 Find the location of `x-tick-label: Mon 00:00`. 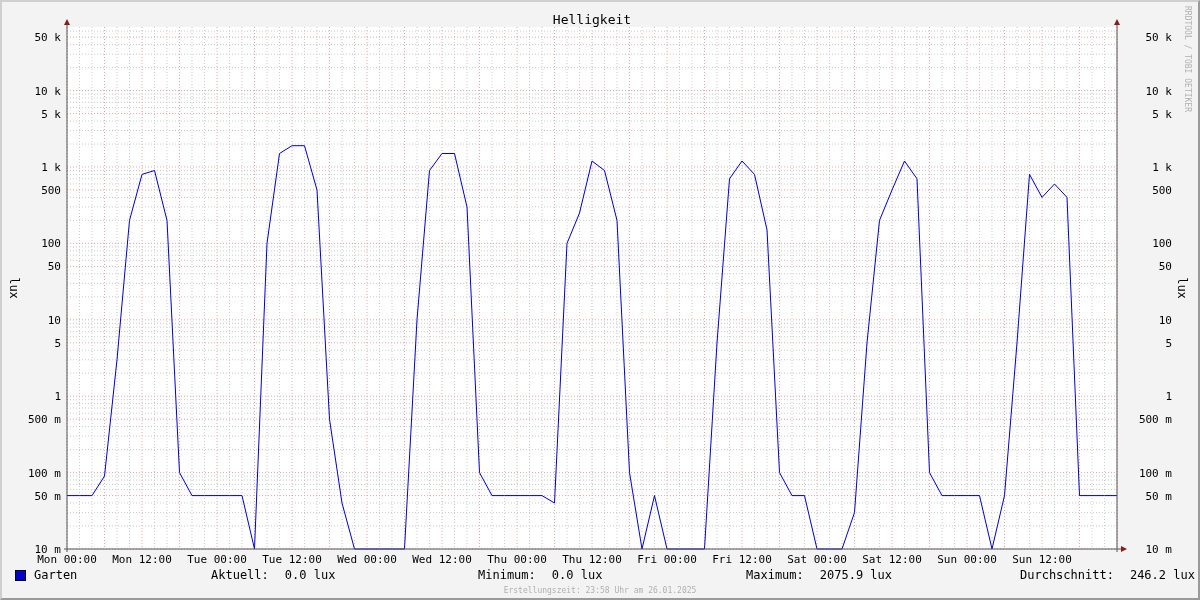

x-tick-label: Mon 00:00 is located at coordinates (67, 559).